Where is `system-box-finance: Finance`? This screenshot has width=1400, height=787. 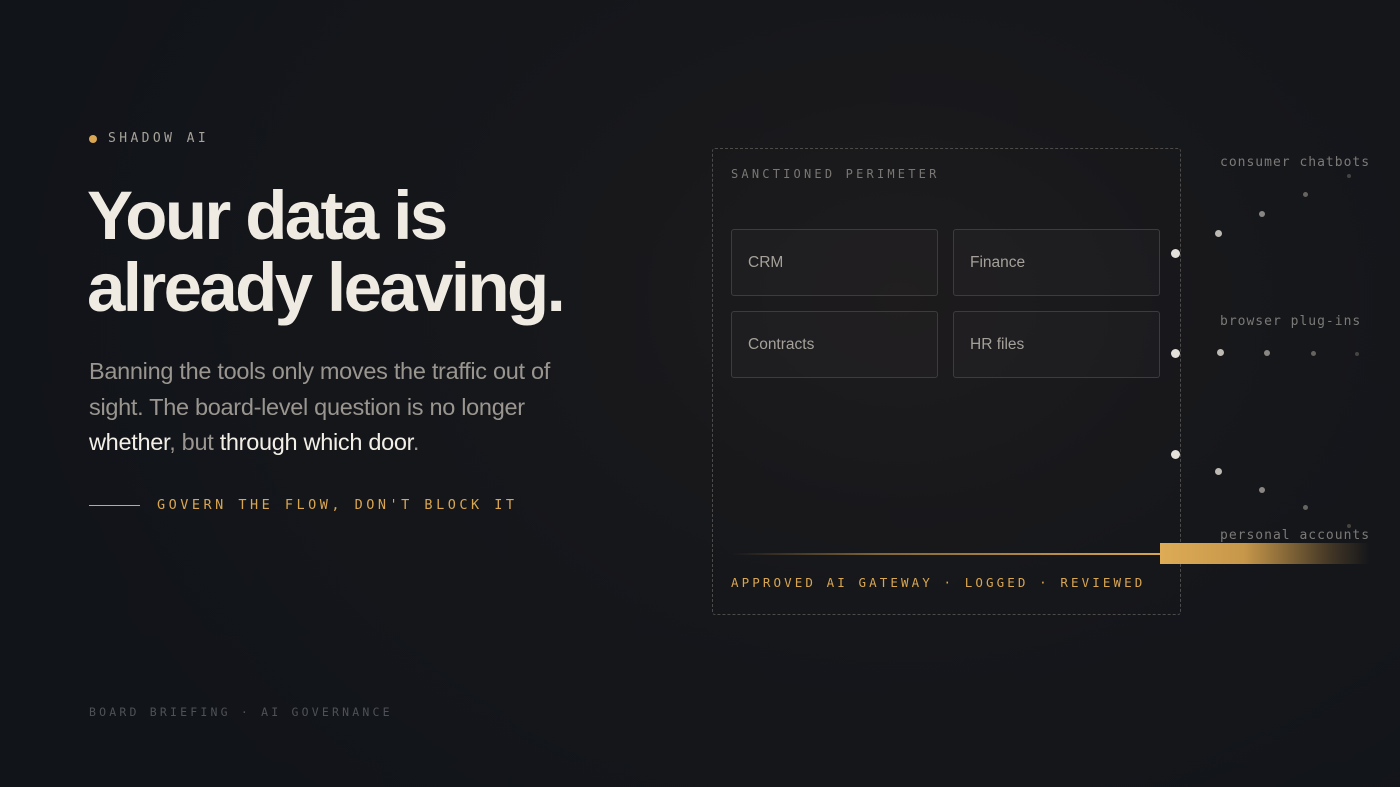
system-box-finance: Finance is located at coordinates (1056, 262).